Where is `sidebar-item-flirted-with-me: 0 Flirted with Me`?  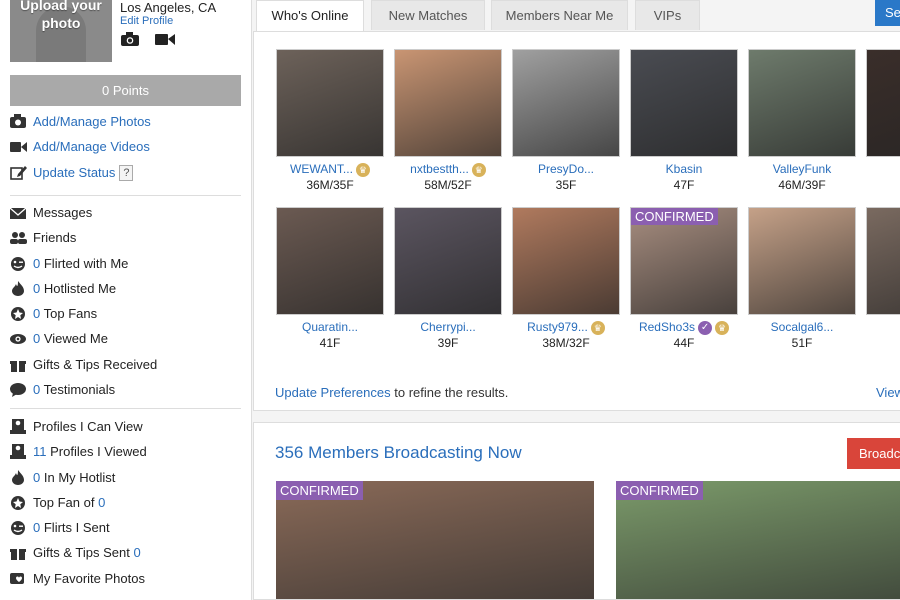
sidebar-item-flirted-with-me: 0 Flirted with Me is located at coordinates (126, 263).